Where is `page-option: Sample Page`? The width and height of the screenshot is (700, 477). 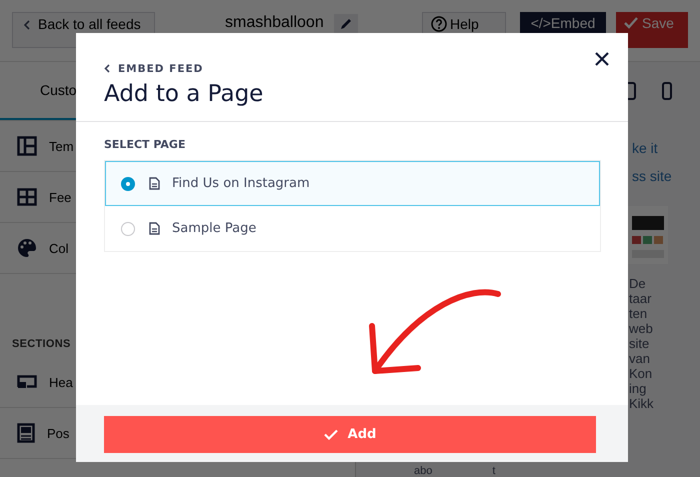 page-option: Sample Page is located at coordinates (352, 228).